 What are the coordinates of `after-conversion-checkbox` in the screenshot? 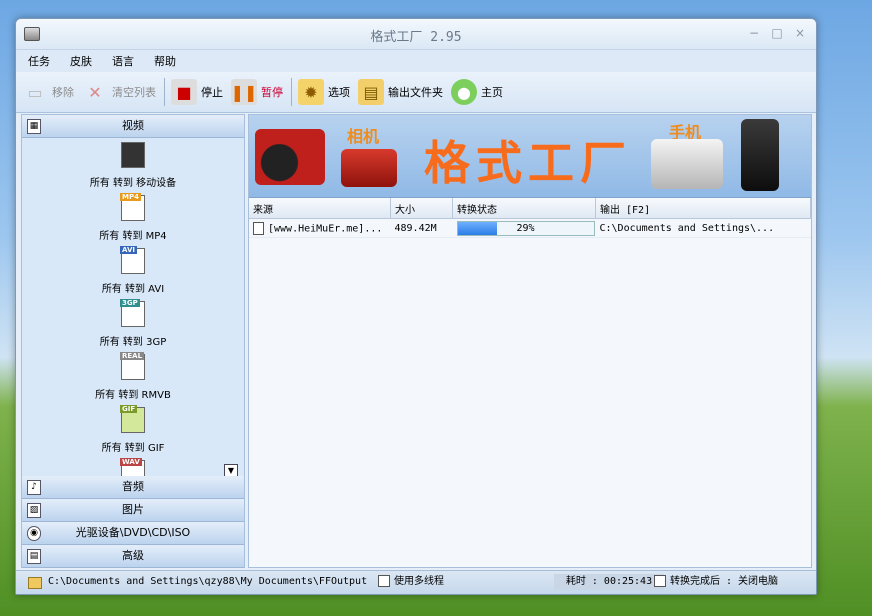 It's located at (660, 581).